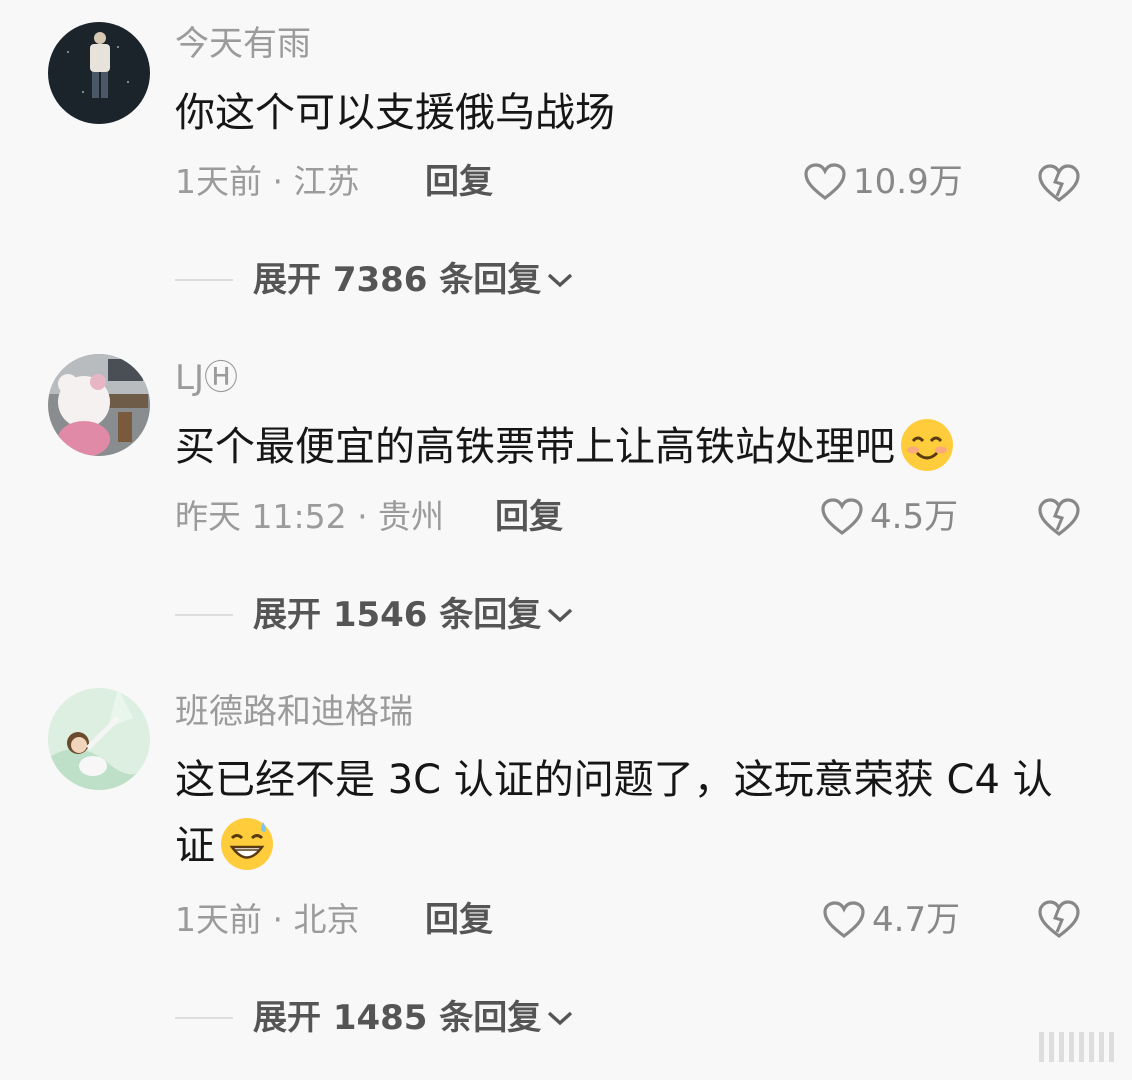 This screenshot has width=1132, height=1080. What do you see at coordinates (294, 712) in the screenshot?
I see `username: 班德路和迪格瑞` at bounding box center [294, 712].